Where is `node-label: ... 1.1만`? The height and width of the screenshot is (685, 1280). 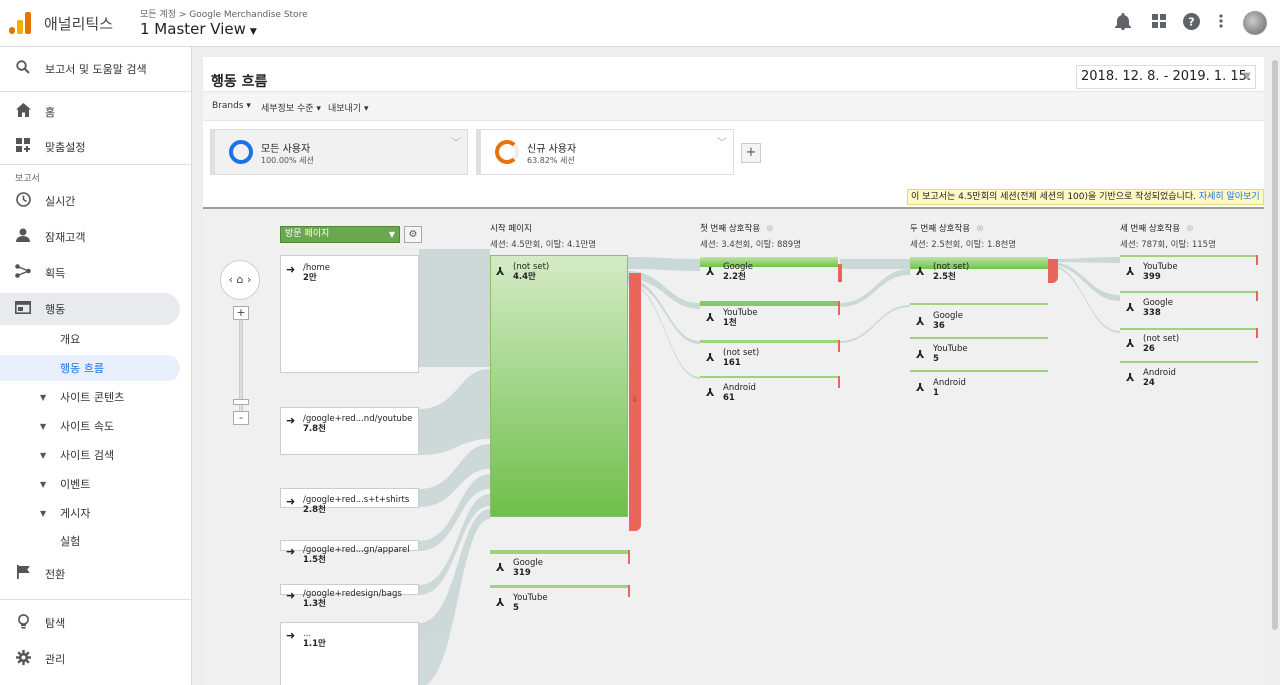
node-label: ... 1.1만 is located at coordinates (314, 639).